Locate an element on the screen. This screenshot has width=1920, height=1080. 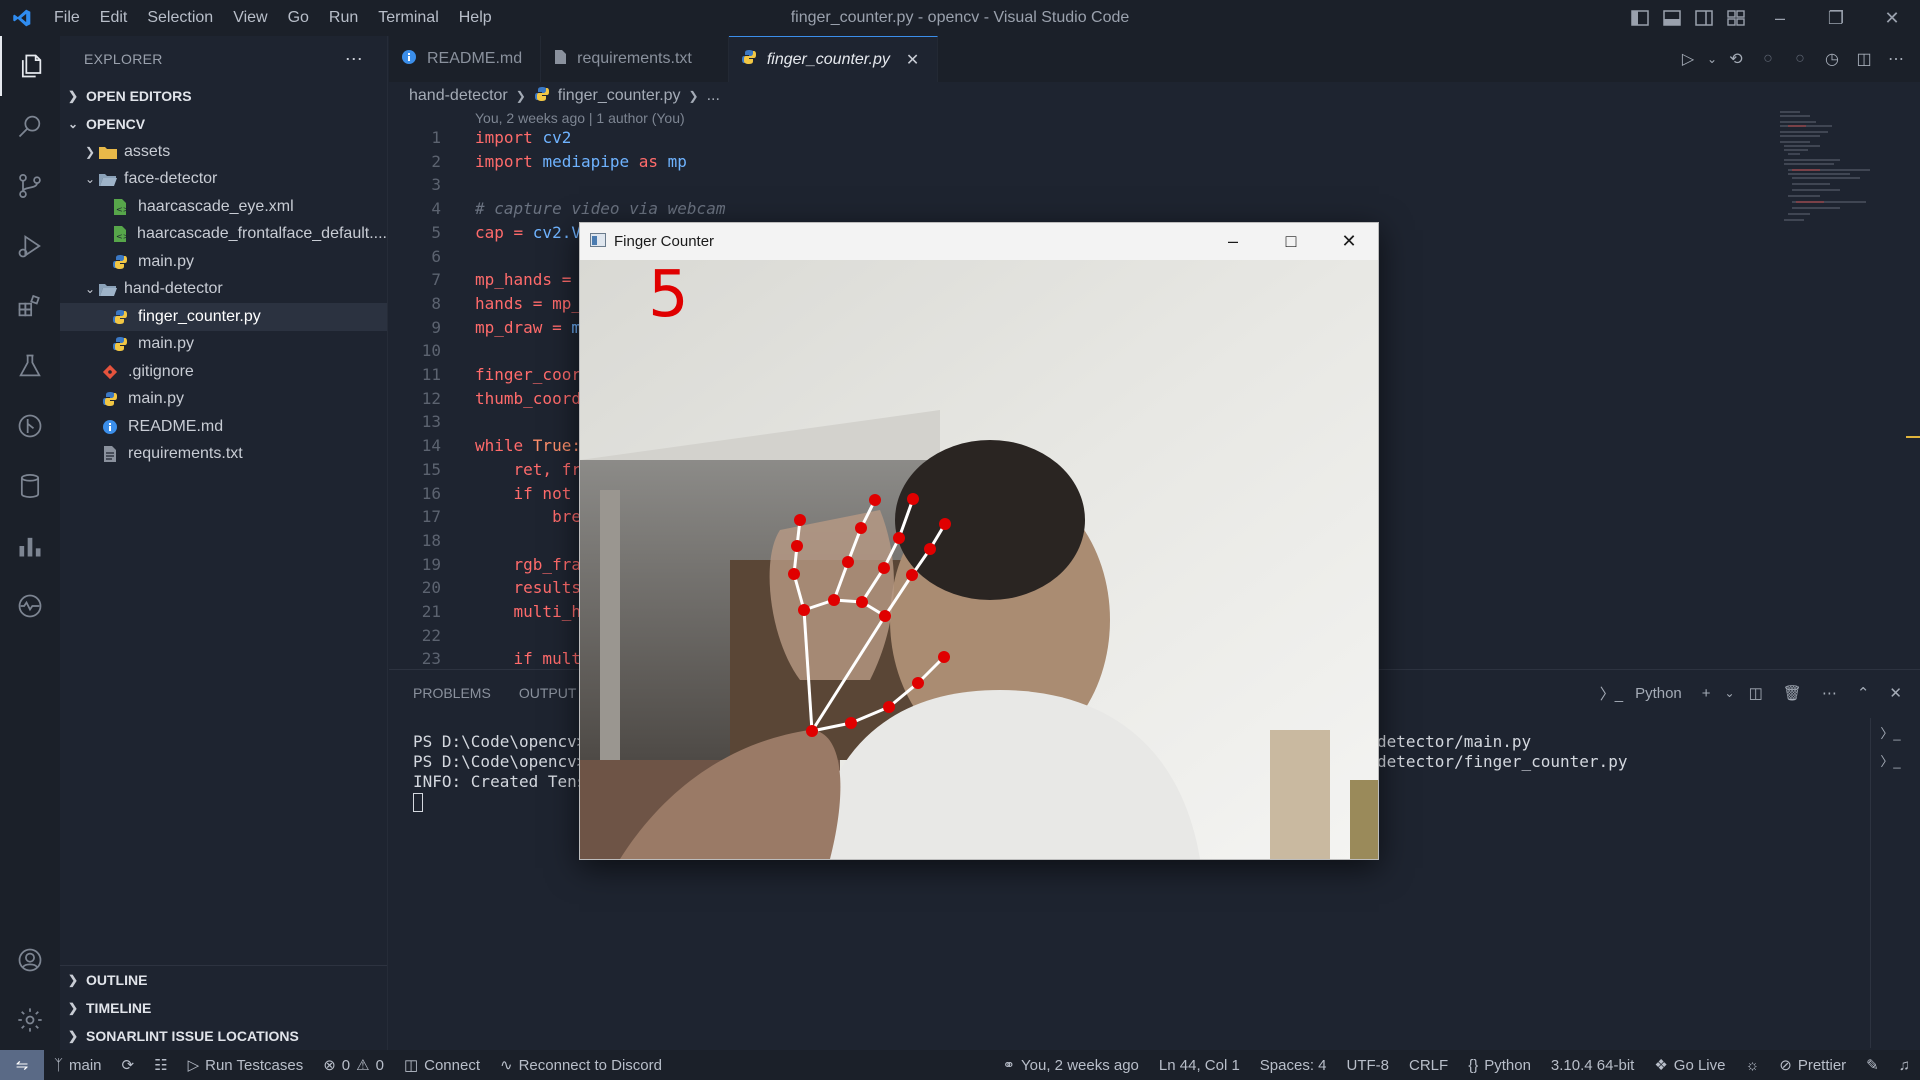
go-live-status: ❖ Go Live is located at coordinates (1689, 1065).